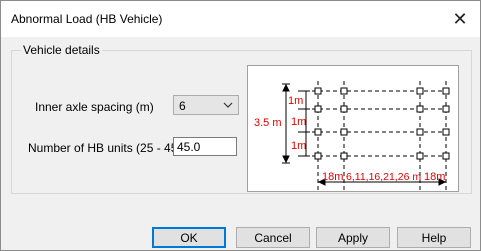 The width and height of the screenshot is (481, 251). What do you see at coordinates (61, 50) in the screenshot?
I see `group-label: Vehicle details` at bounding box center [61, 50].